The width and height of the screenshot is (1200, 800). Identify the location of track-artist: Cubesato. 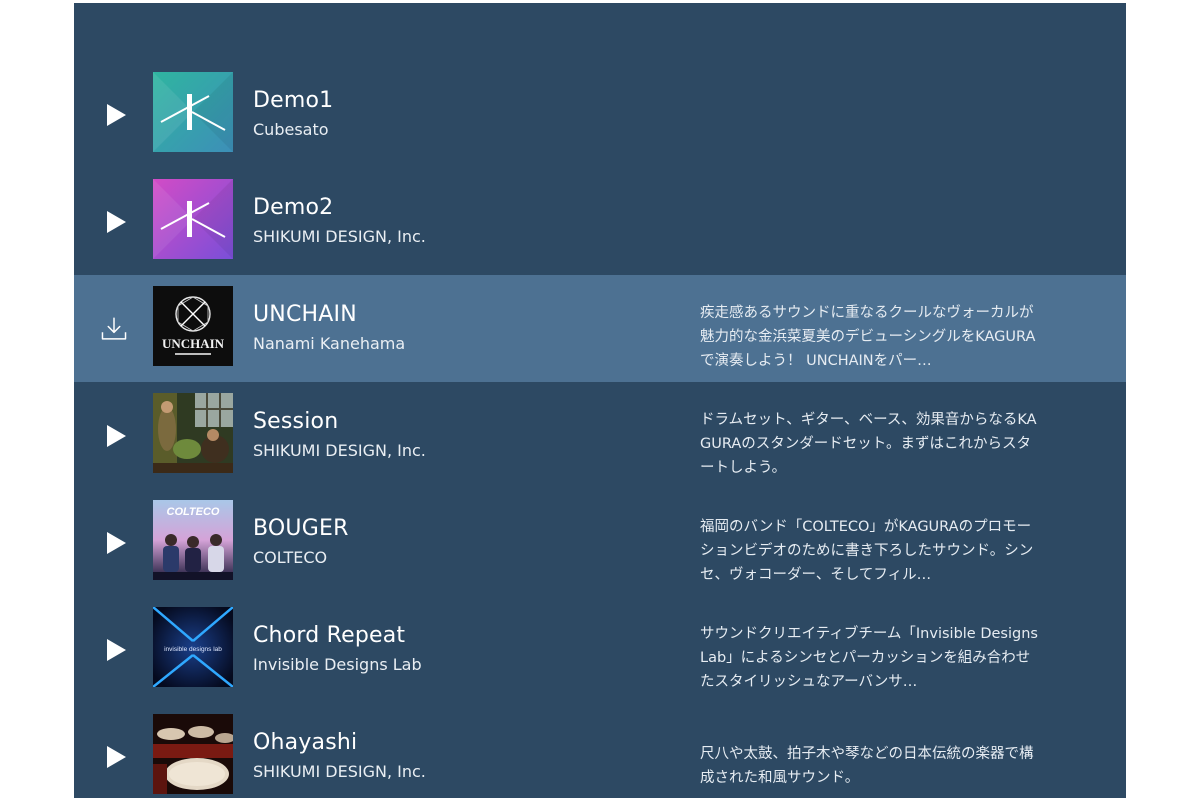
(291, 129).